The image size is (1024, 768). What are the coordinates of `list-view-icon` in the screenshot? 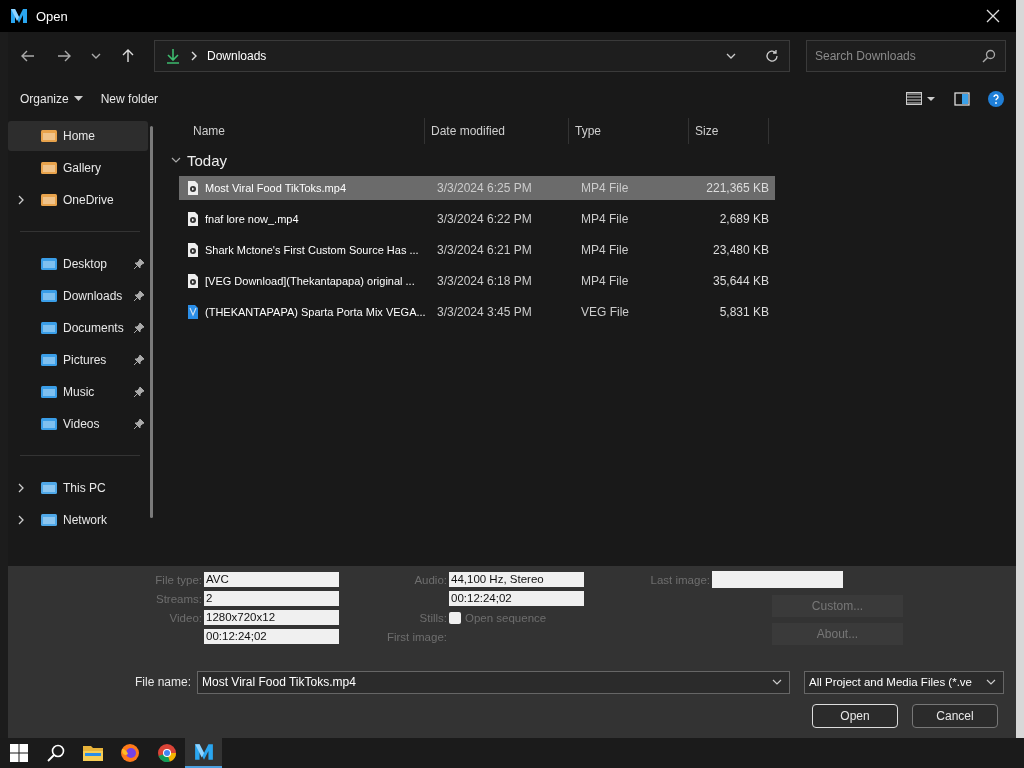 It's located at (921, 99).